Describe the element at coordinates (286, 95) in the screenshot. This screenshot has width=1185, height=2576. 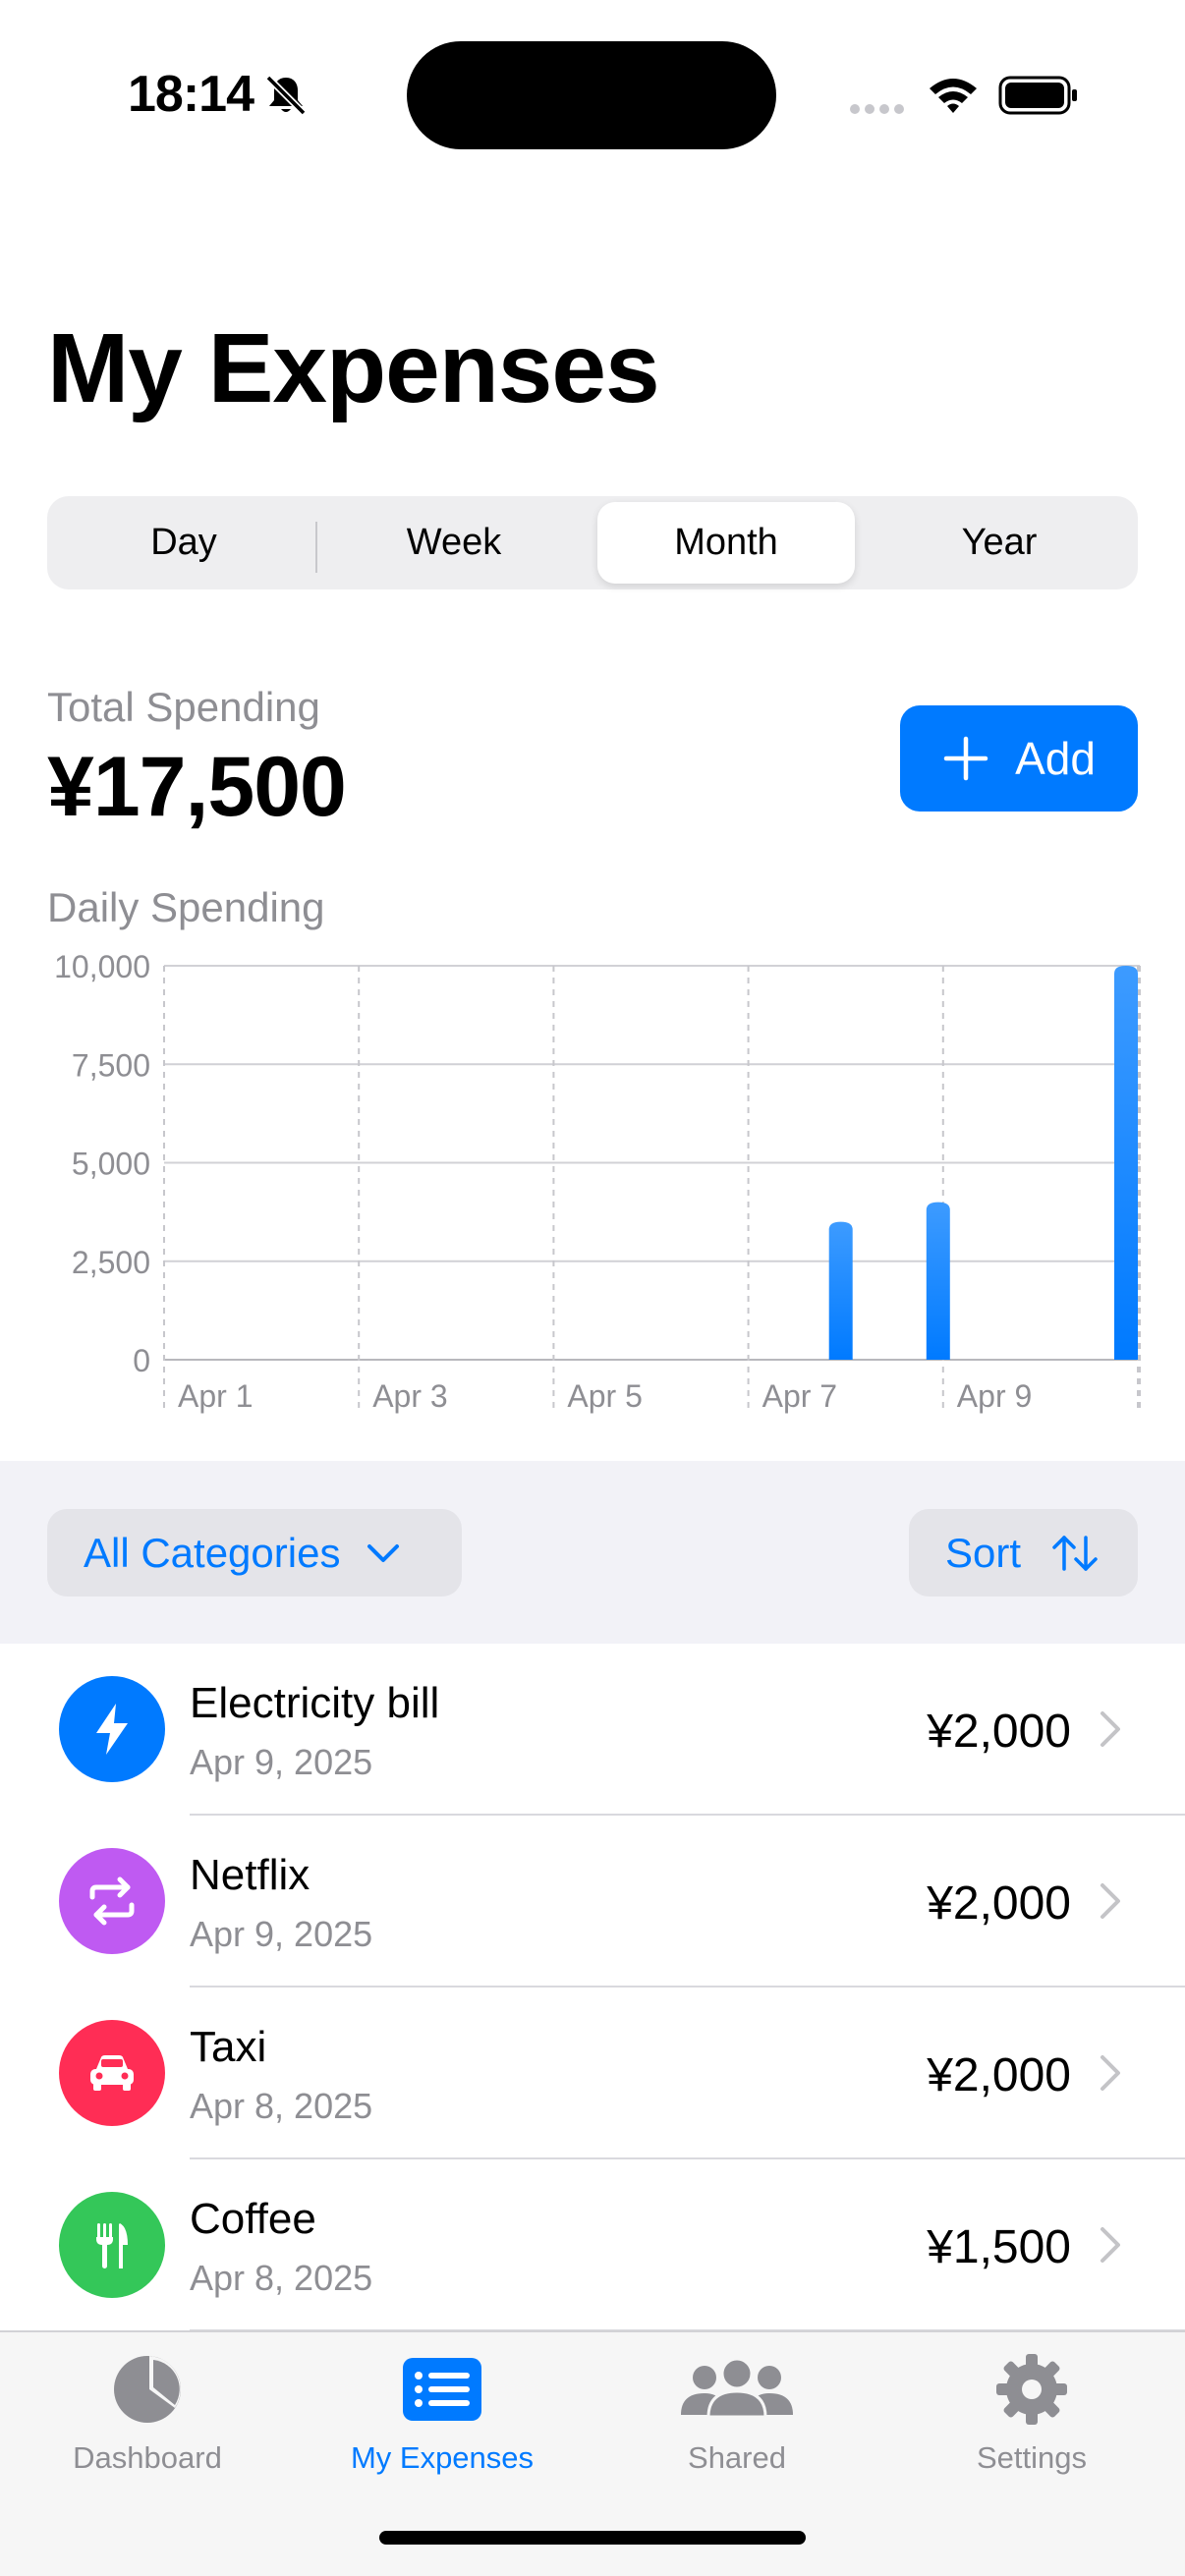
I see `bell-slash-icon` at that location.